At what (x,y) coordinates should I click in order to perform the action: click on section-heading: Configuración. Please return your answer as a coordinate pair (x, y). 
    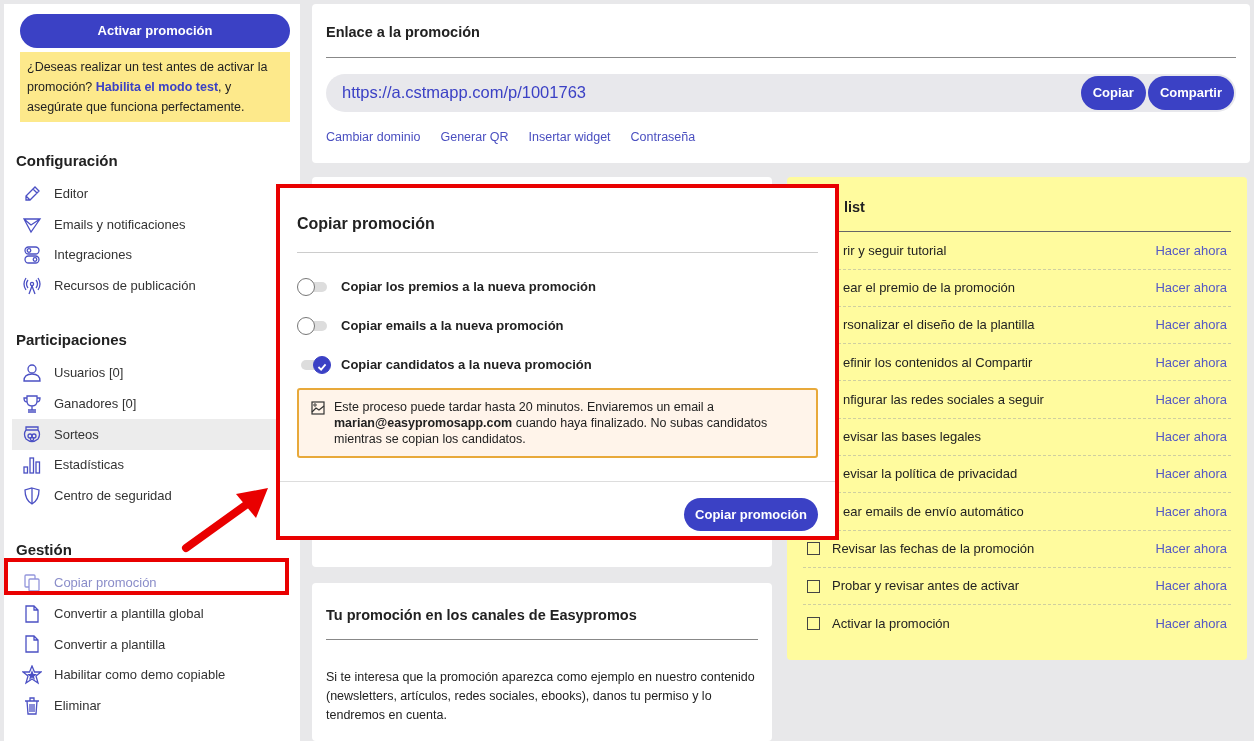
    Looking at the image, I should click on (67, 161).